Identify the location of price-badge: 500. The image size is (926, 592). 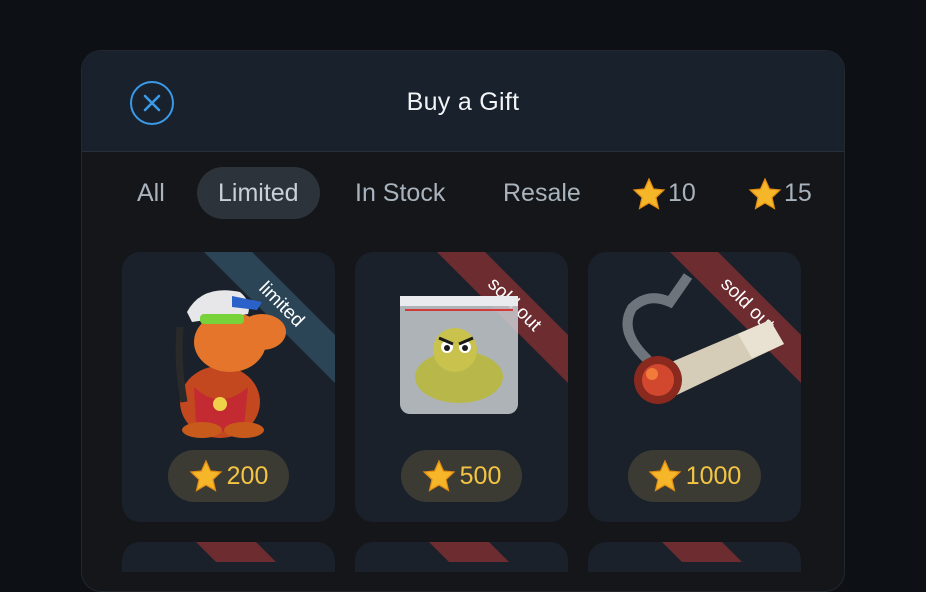
(461, 476).